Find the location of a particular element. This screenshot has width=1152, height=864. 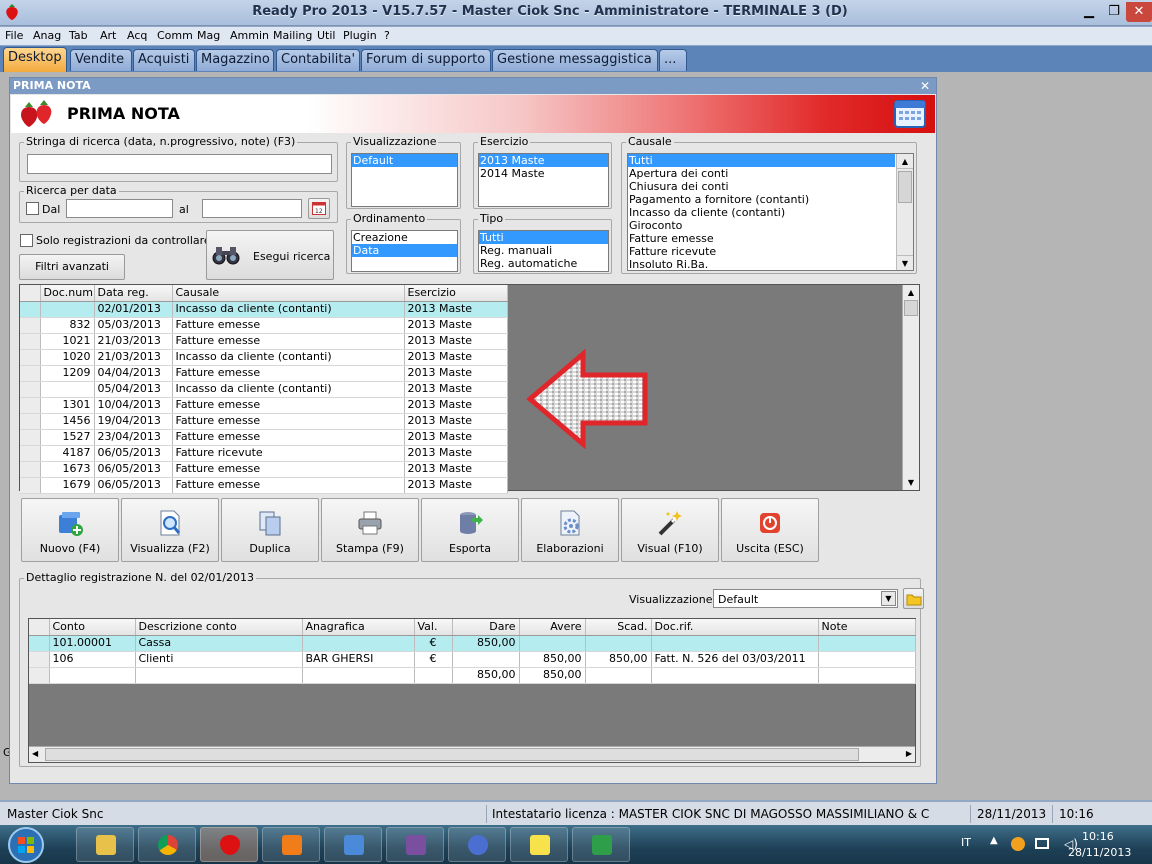

col-esercizio: Esercizio is located at coordinates (456, 293).